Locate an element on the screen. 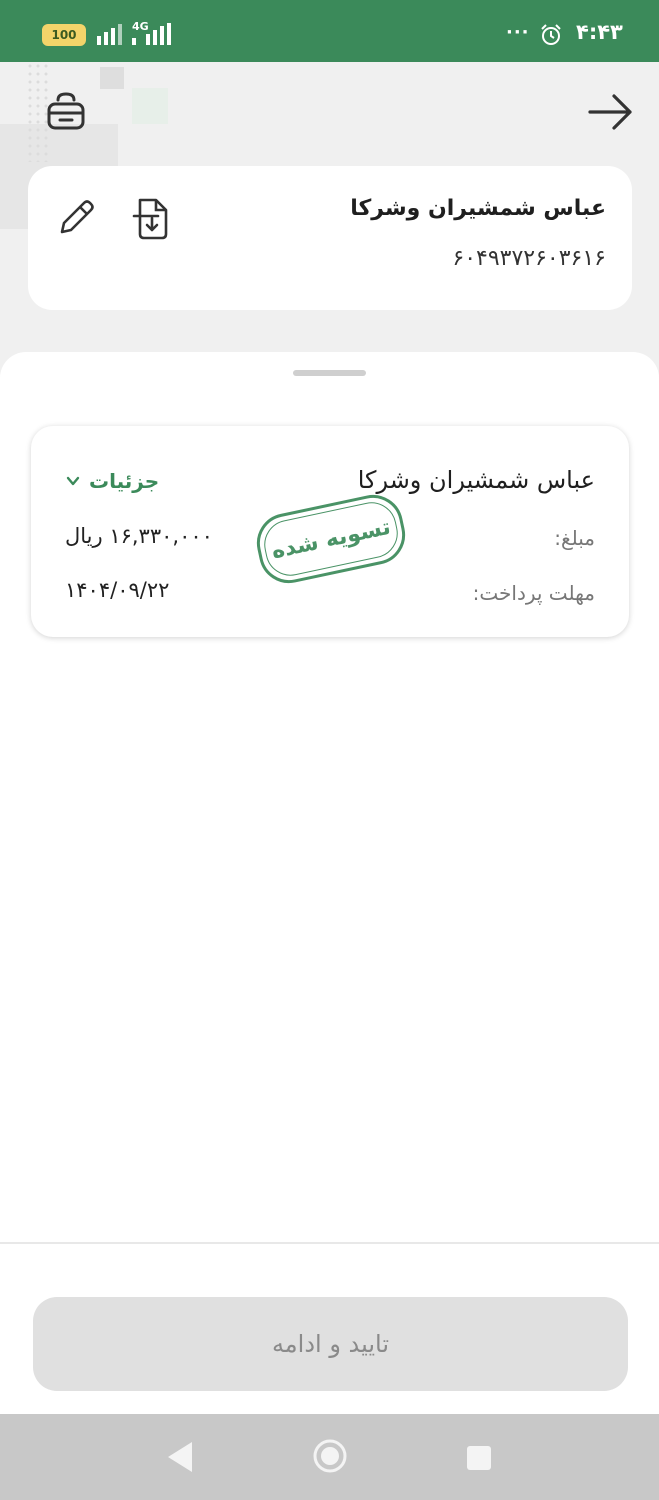 This screenshot has height=1500, width=659. payee-name: عباس شمشیران وشرکا is located at coordinates (478, 208).